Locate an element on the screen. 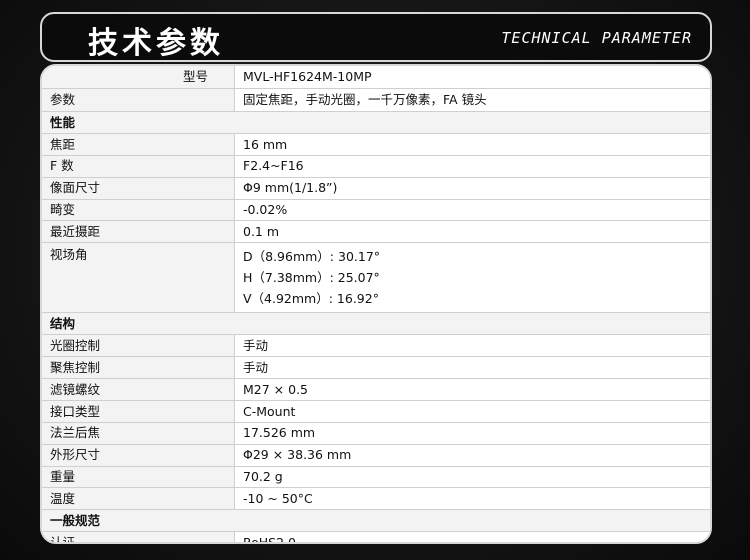 This screenshot has height=560, width=750. spec-row: 法兰后焦 17.526 mm is located at coordinates (376, 433).